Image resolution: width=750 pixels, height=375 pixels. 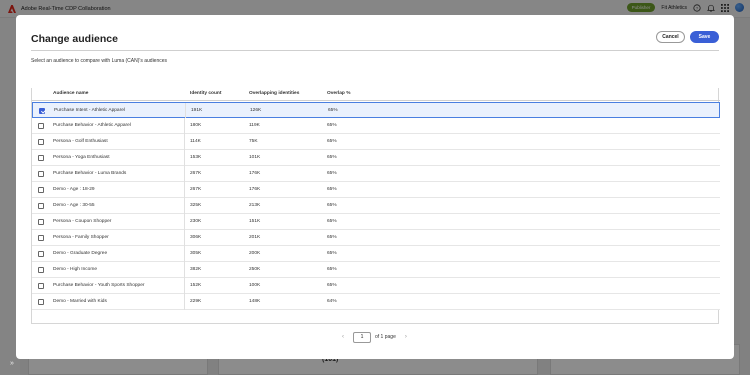 I want to click on cell-audience-name: Demo - Graduate Degree, so click(x=80, y=253).